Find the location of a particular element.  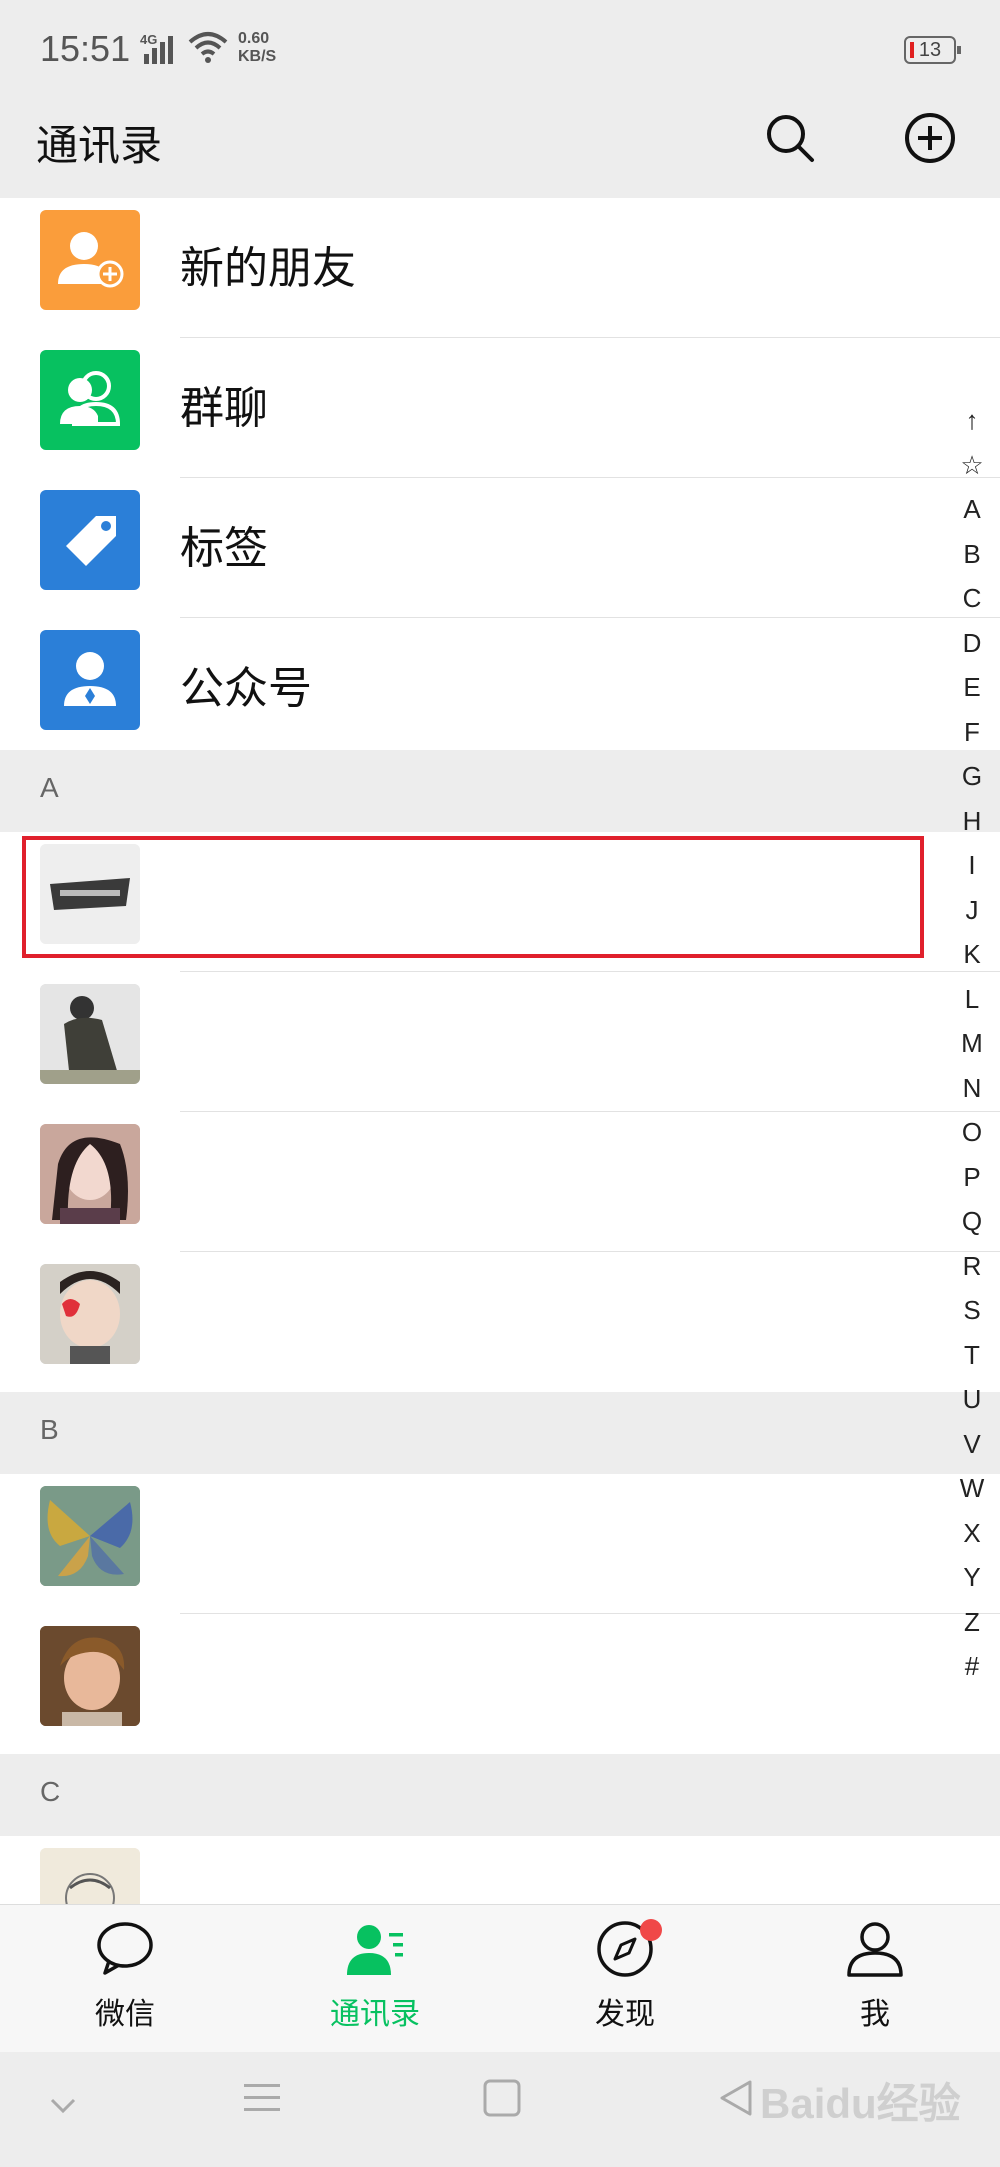

battery-indicator: 13 is located at coordinates (932, 50).